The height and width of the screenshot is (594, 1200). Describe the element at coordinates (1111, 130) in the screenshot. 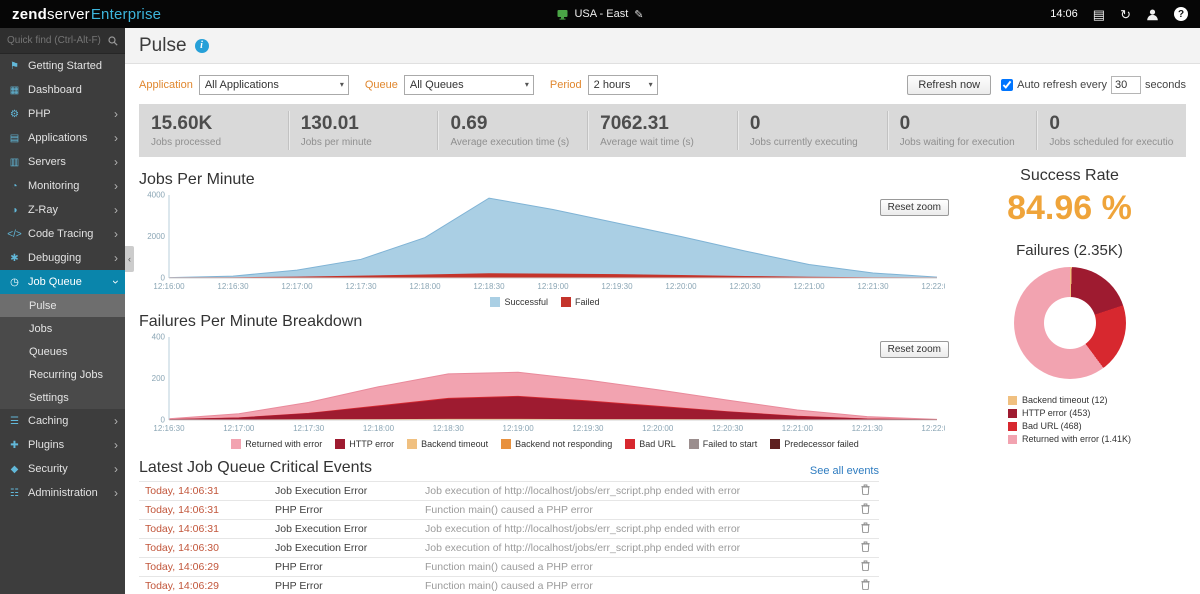

I see `stat-jobs-scheduled-for-execution: 0 Jobs scheduled for execution` at that location.